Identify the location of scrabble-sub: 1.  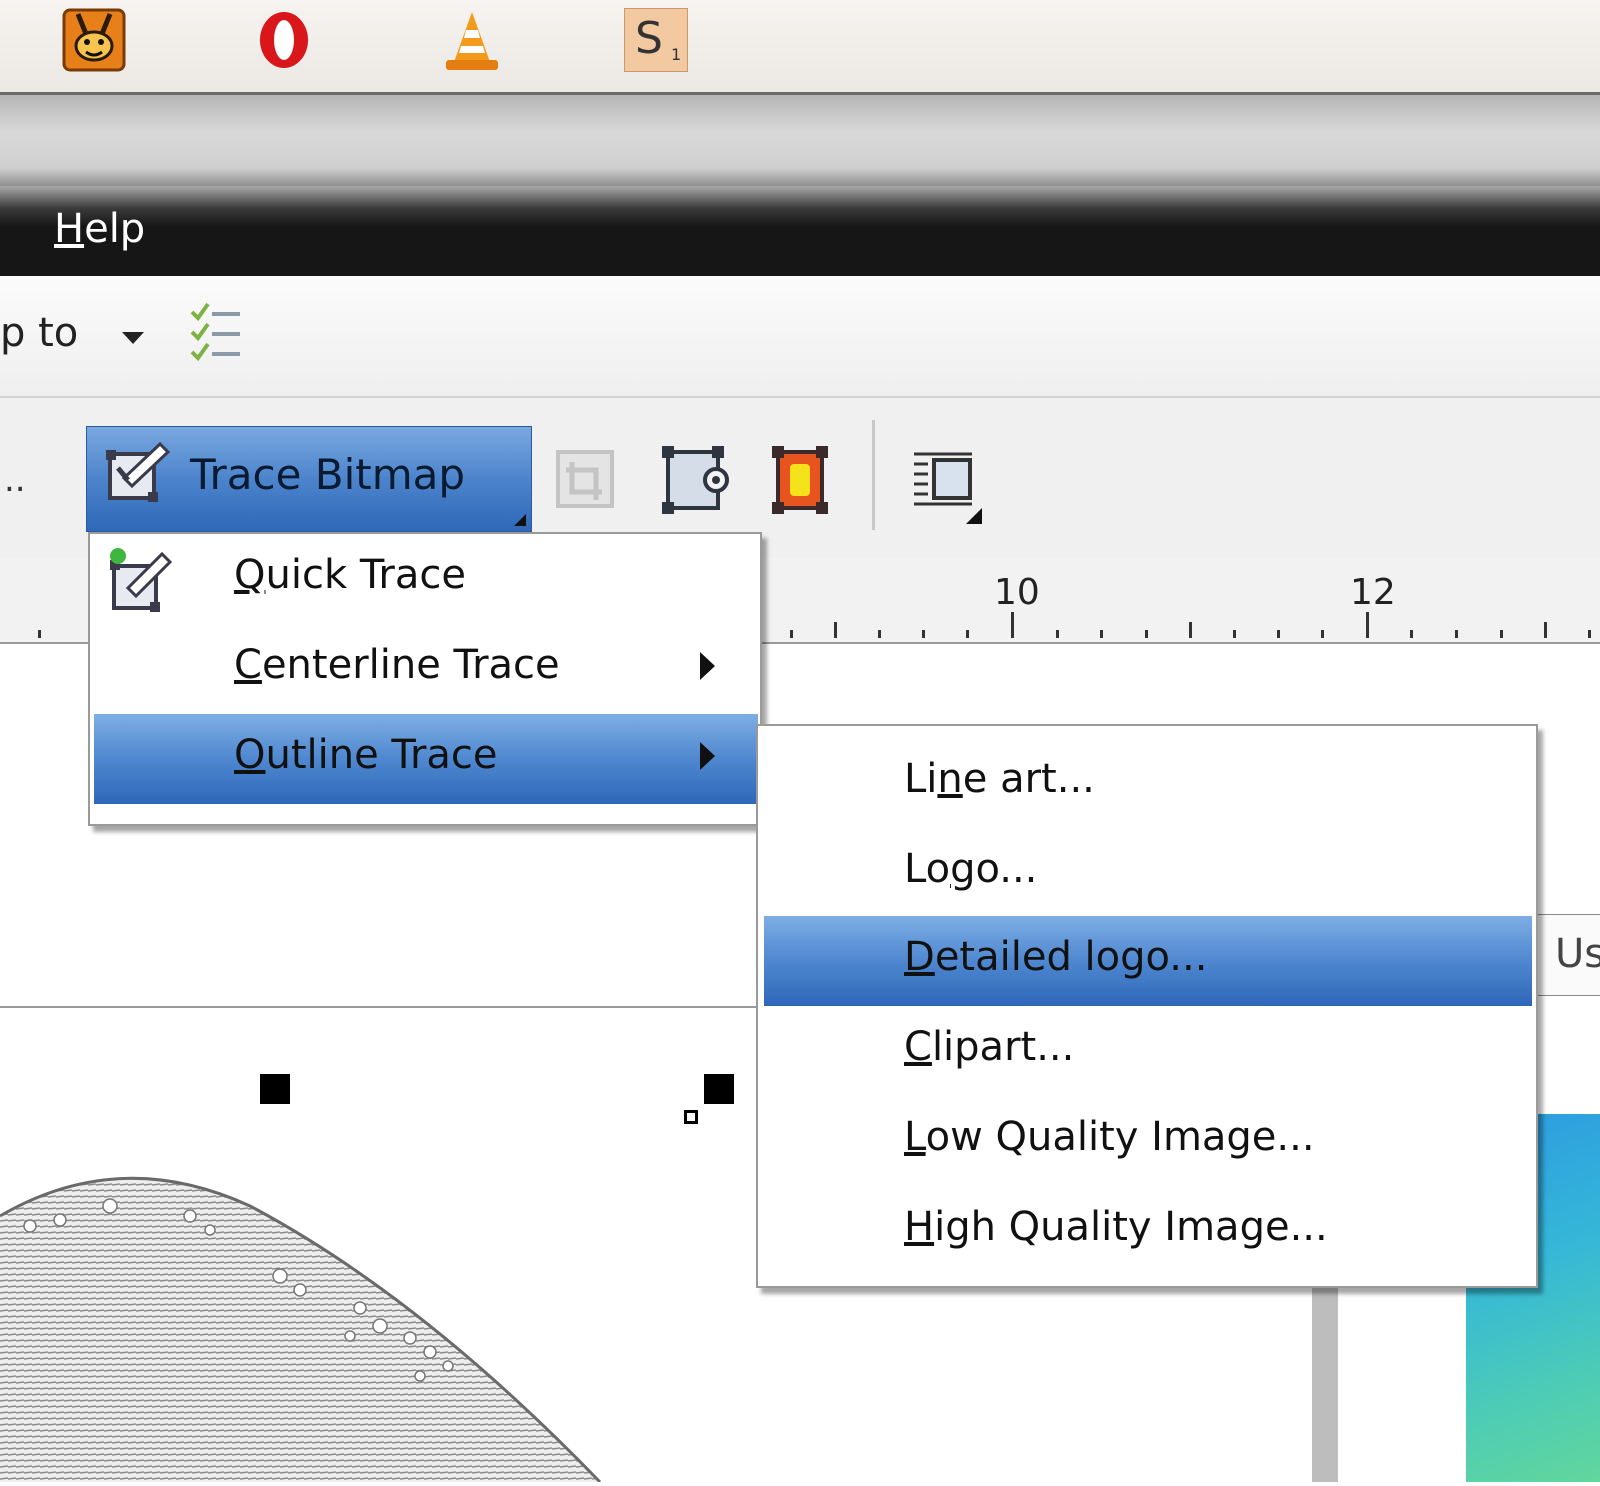
(676, 54).